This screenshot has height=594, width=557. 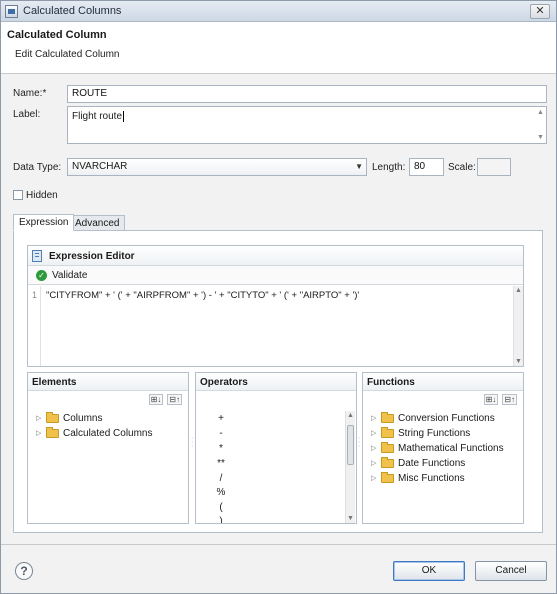 I want to click on length-value: 80, so click(x=420, y=166).